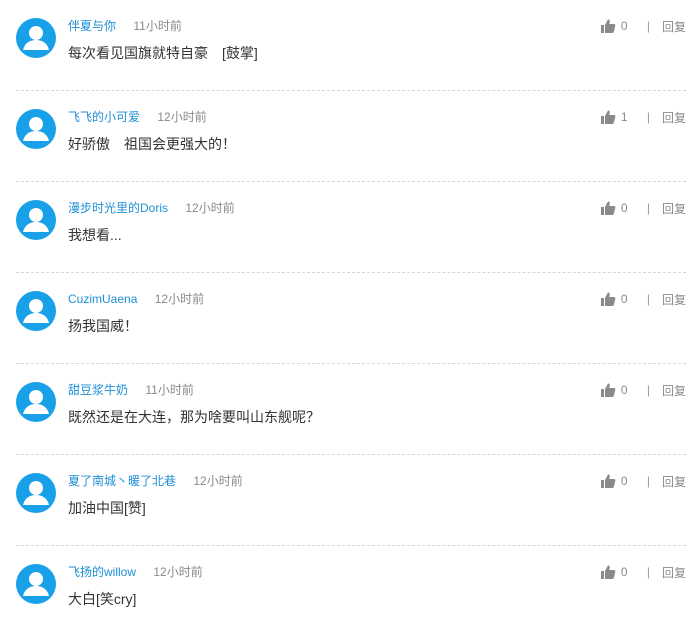 This screenshot has height=637, width=700. I want to click on username-link: 飞飞的小可爱, so click(104, 117).